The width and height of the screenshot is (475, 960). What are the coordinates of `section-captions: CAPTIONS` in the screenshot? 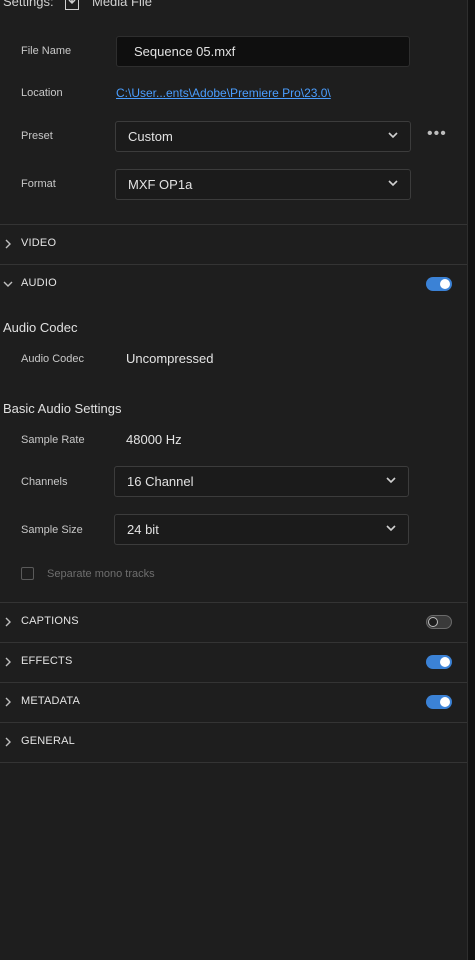 It's located at (233, 622).